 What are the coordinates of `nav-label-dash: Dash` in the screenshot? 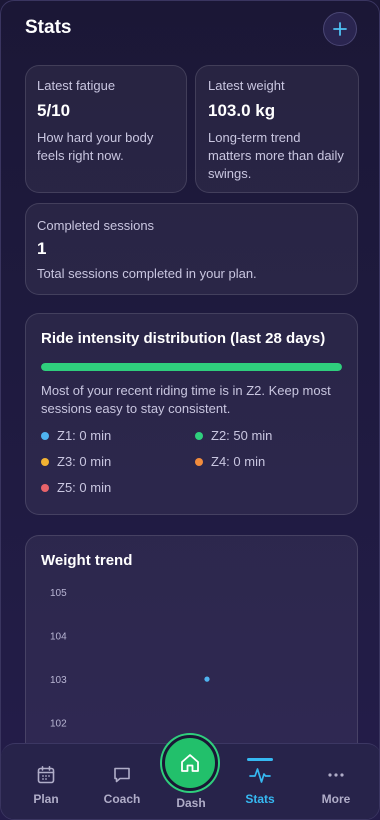 It's located at (191, 803).